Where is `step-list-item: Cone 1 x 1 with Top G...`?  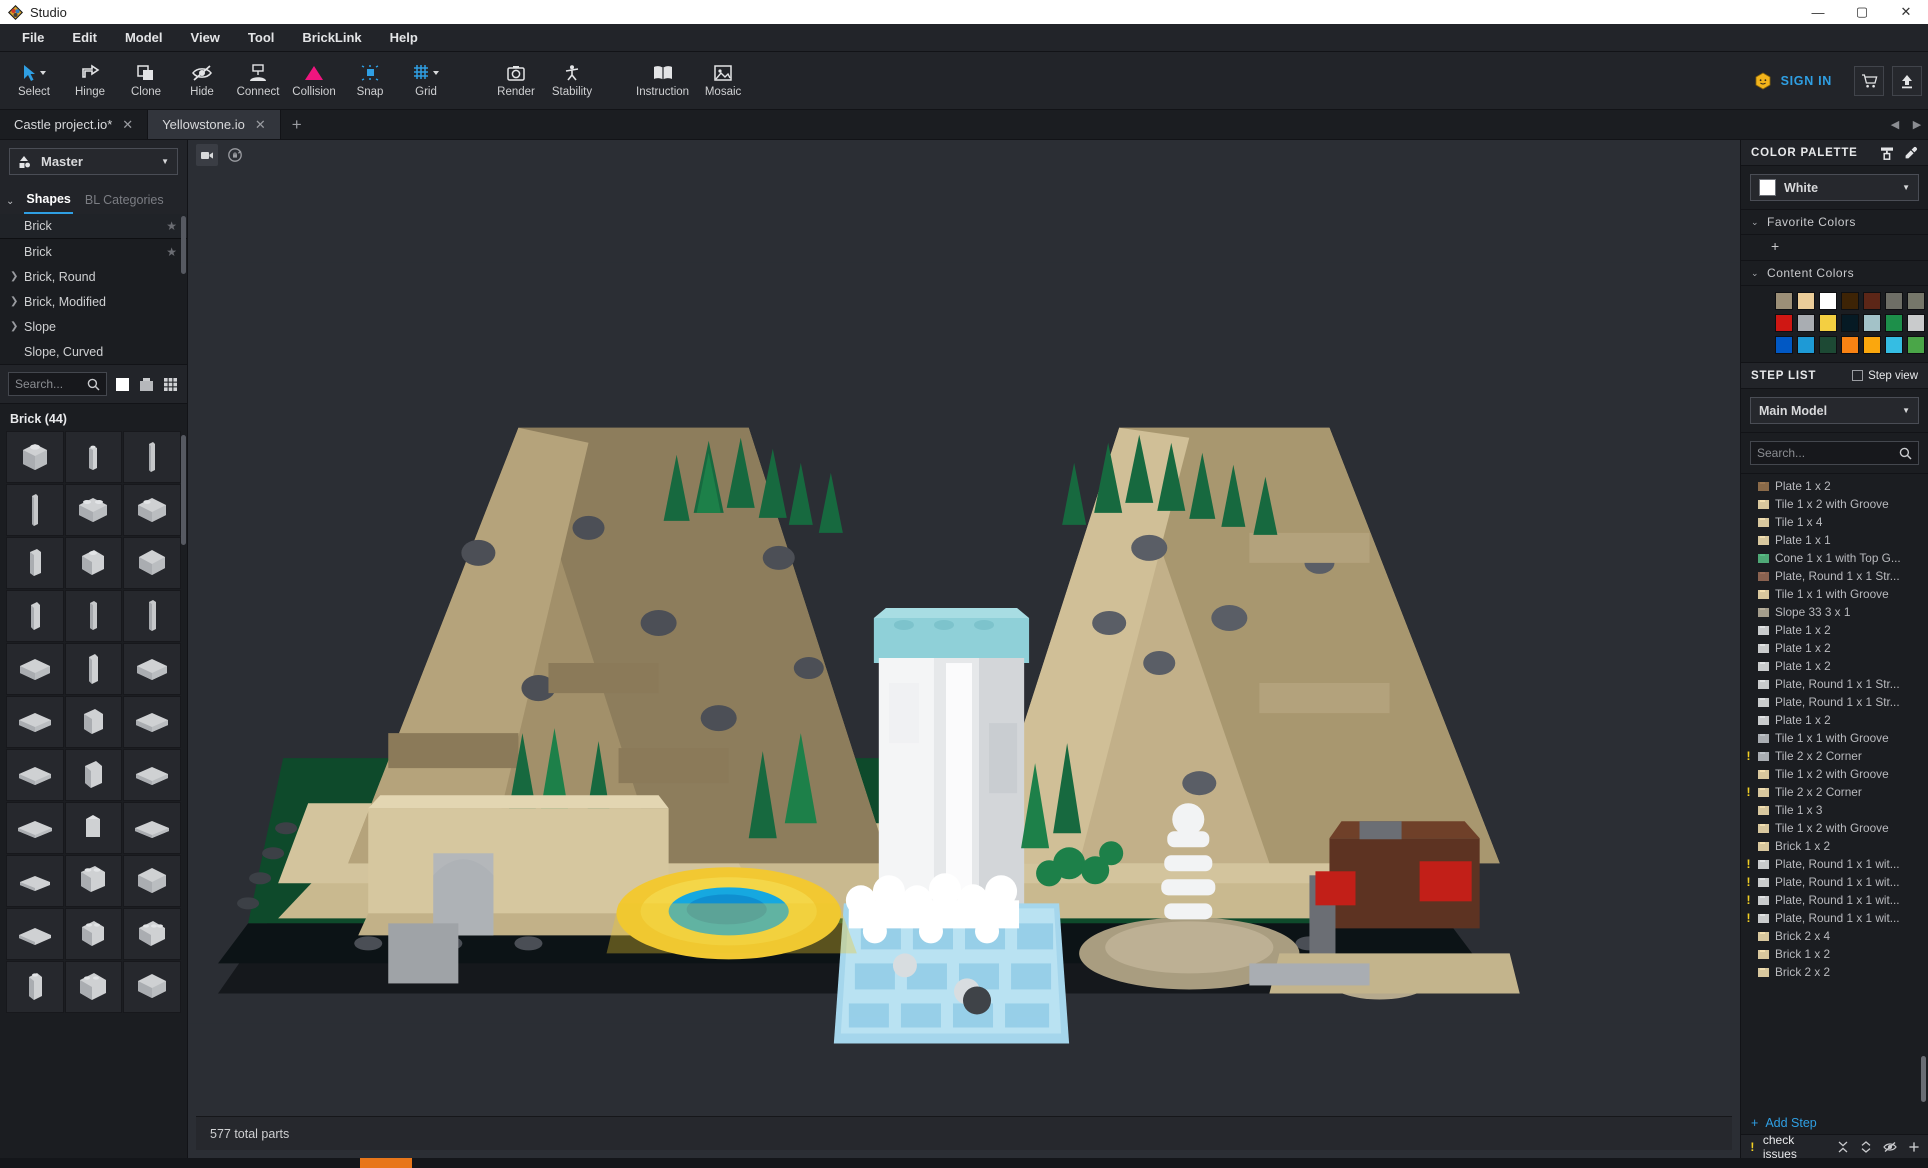
step-list-item: Cone 1 x 1 with Top G... is located at coordinates (1834, 558).